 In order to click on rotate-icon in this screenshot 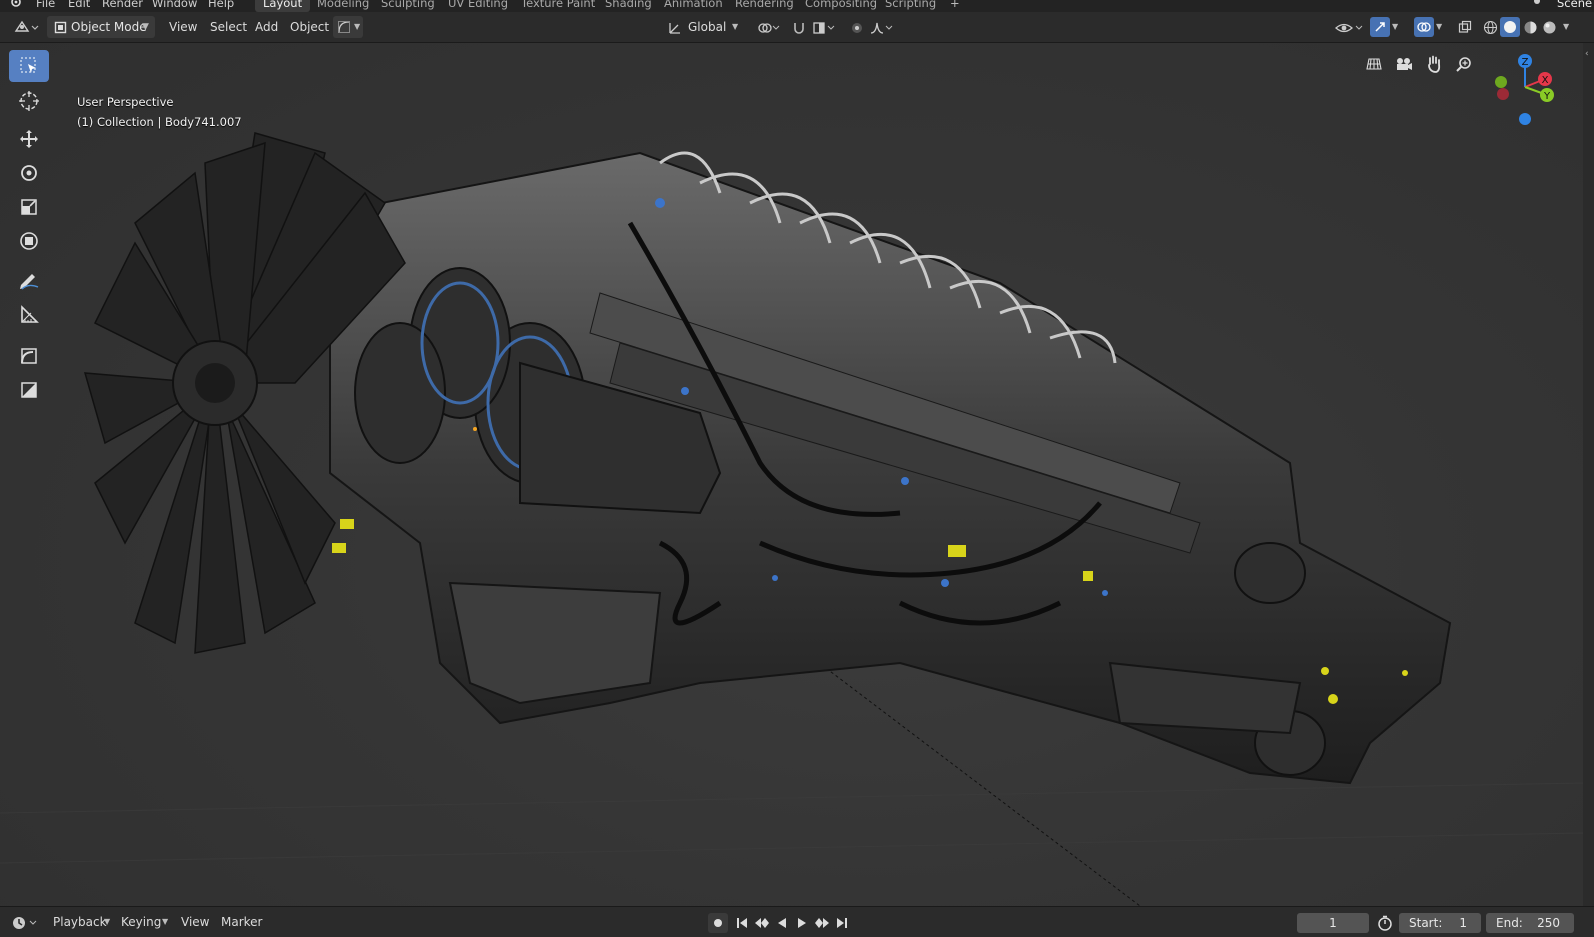, I will do `click(29, 173)`.